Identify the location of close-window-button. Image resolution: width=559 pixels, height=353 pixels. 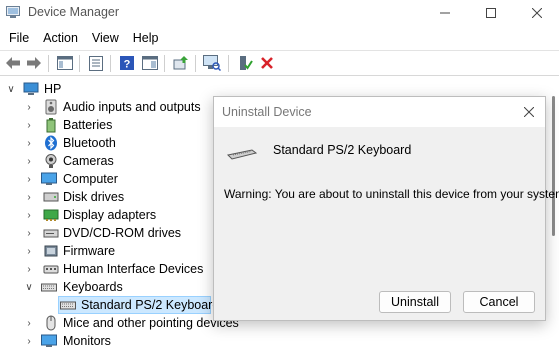
(536, 13).